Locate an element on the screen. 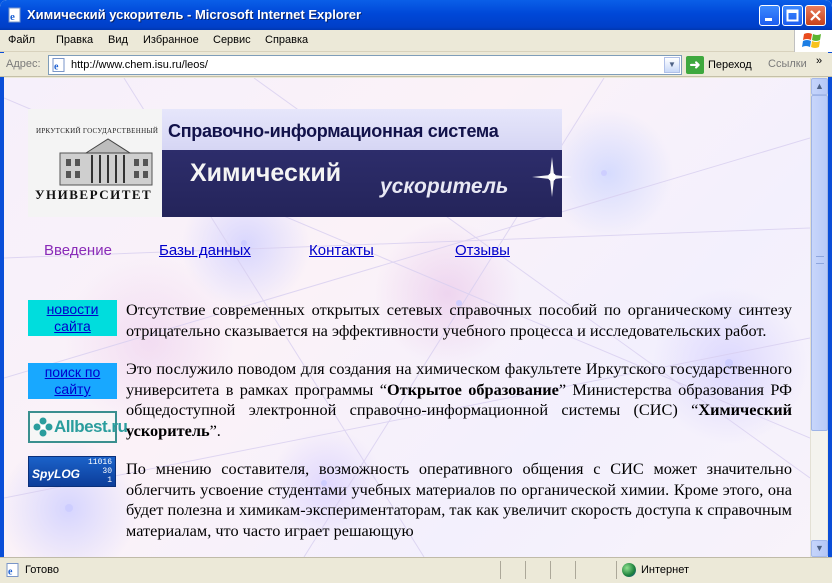  scroll-up-button: ▲ is located at coordinates (819, 86).